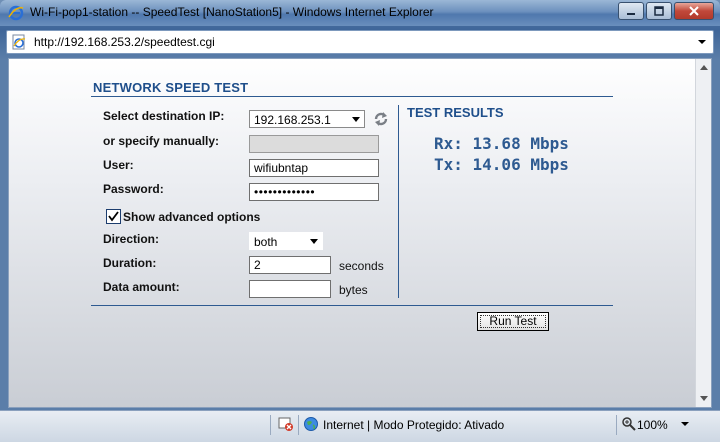  What do you see at coordinates (360, 42) in the screenshot?
I see `address-bar: http://192.168.253.2/speedtest.cgi` at bounding box center [360, 42].